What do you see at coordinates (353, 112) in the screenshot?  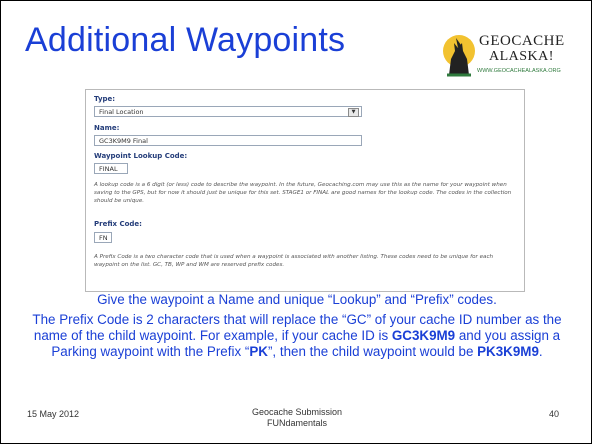 I see `chevron-down-icon: ▼` at bounding box center [353, 112].